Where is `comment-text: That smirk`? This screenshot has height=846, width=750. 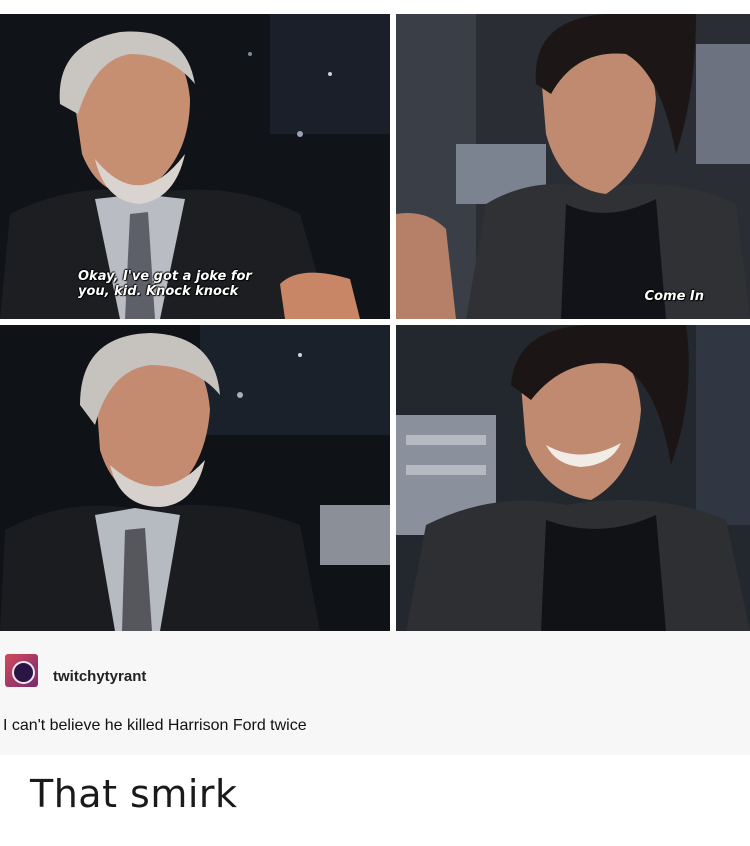 comment-text: That smirk is located at coordinates (134, 794).